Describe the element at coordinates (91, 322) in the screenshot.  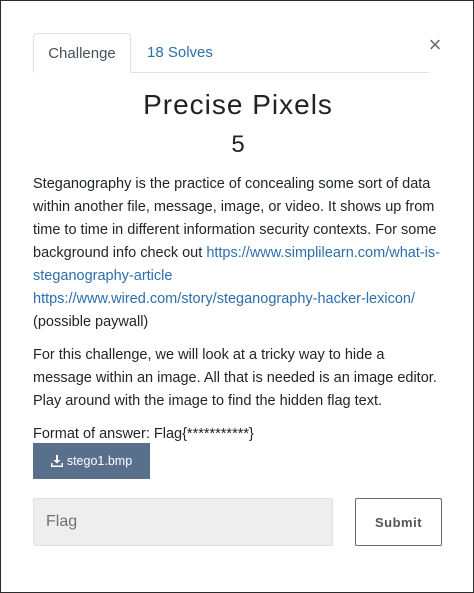
I see `paywall-note: (possible paywall)` at that location.